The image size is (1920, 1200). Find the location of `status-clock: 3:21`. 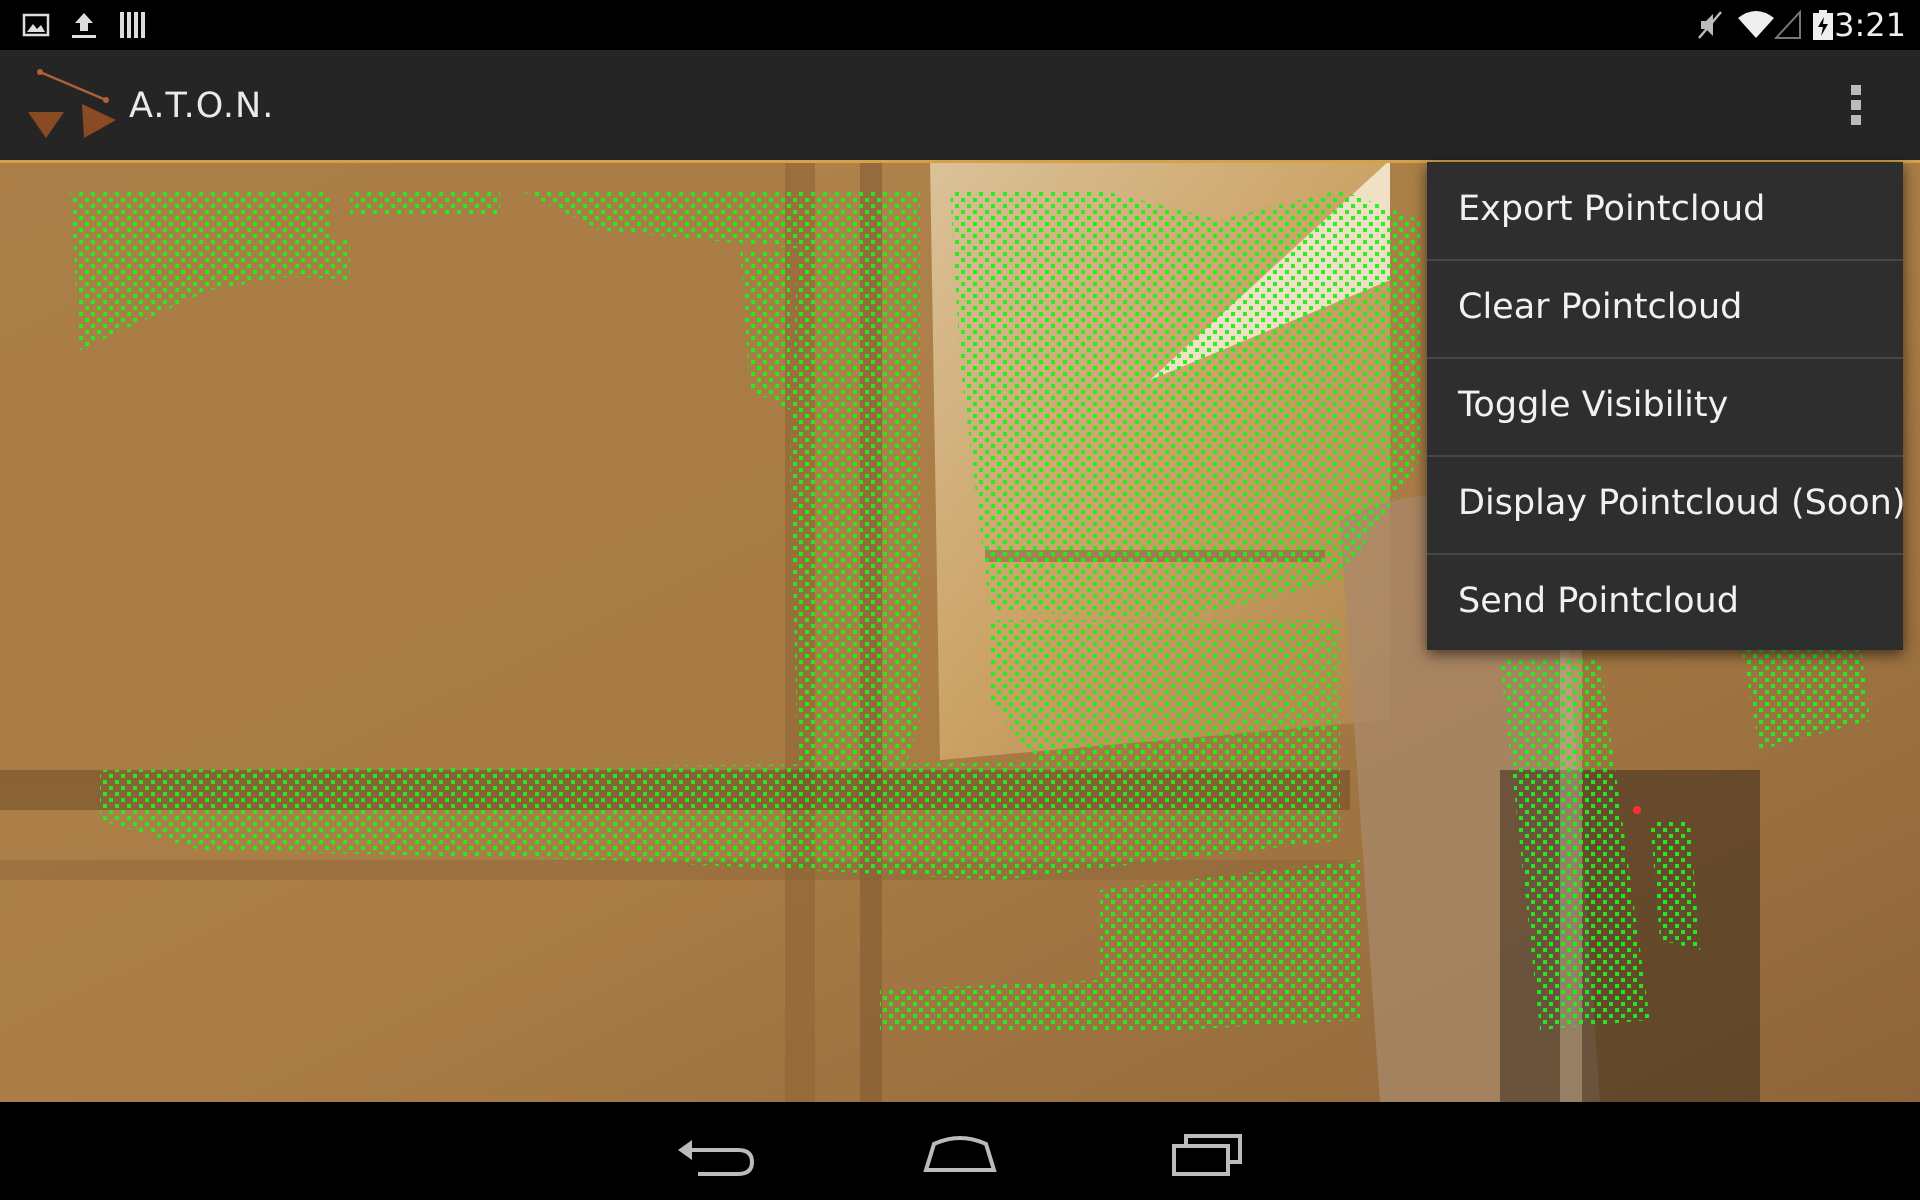

status-clock: 3:21 is located at coordinates (1870, 25).